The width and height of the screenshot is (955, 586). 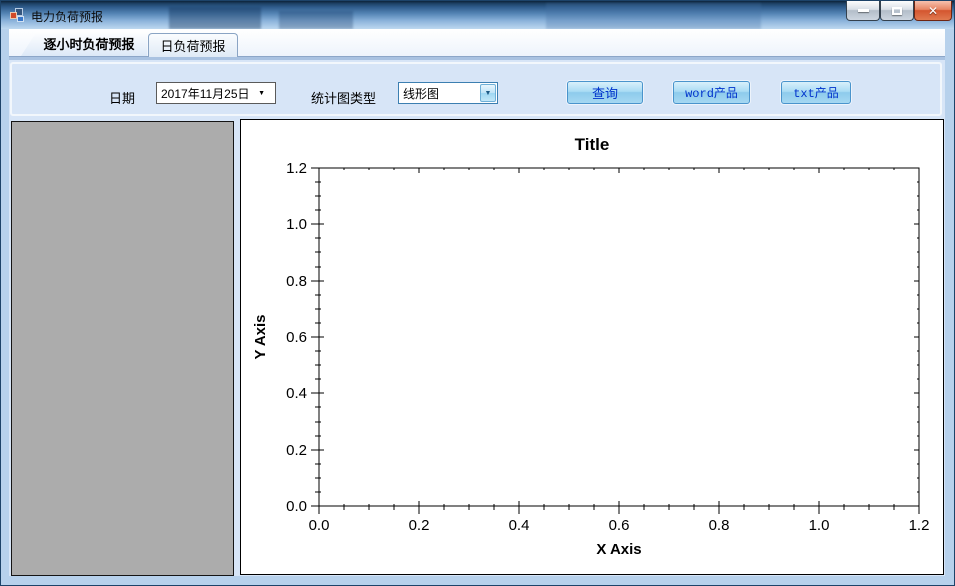 I want to click on chart-type-dropdown-value: 线形图, so click(x=421, y=93).